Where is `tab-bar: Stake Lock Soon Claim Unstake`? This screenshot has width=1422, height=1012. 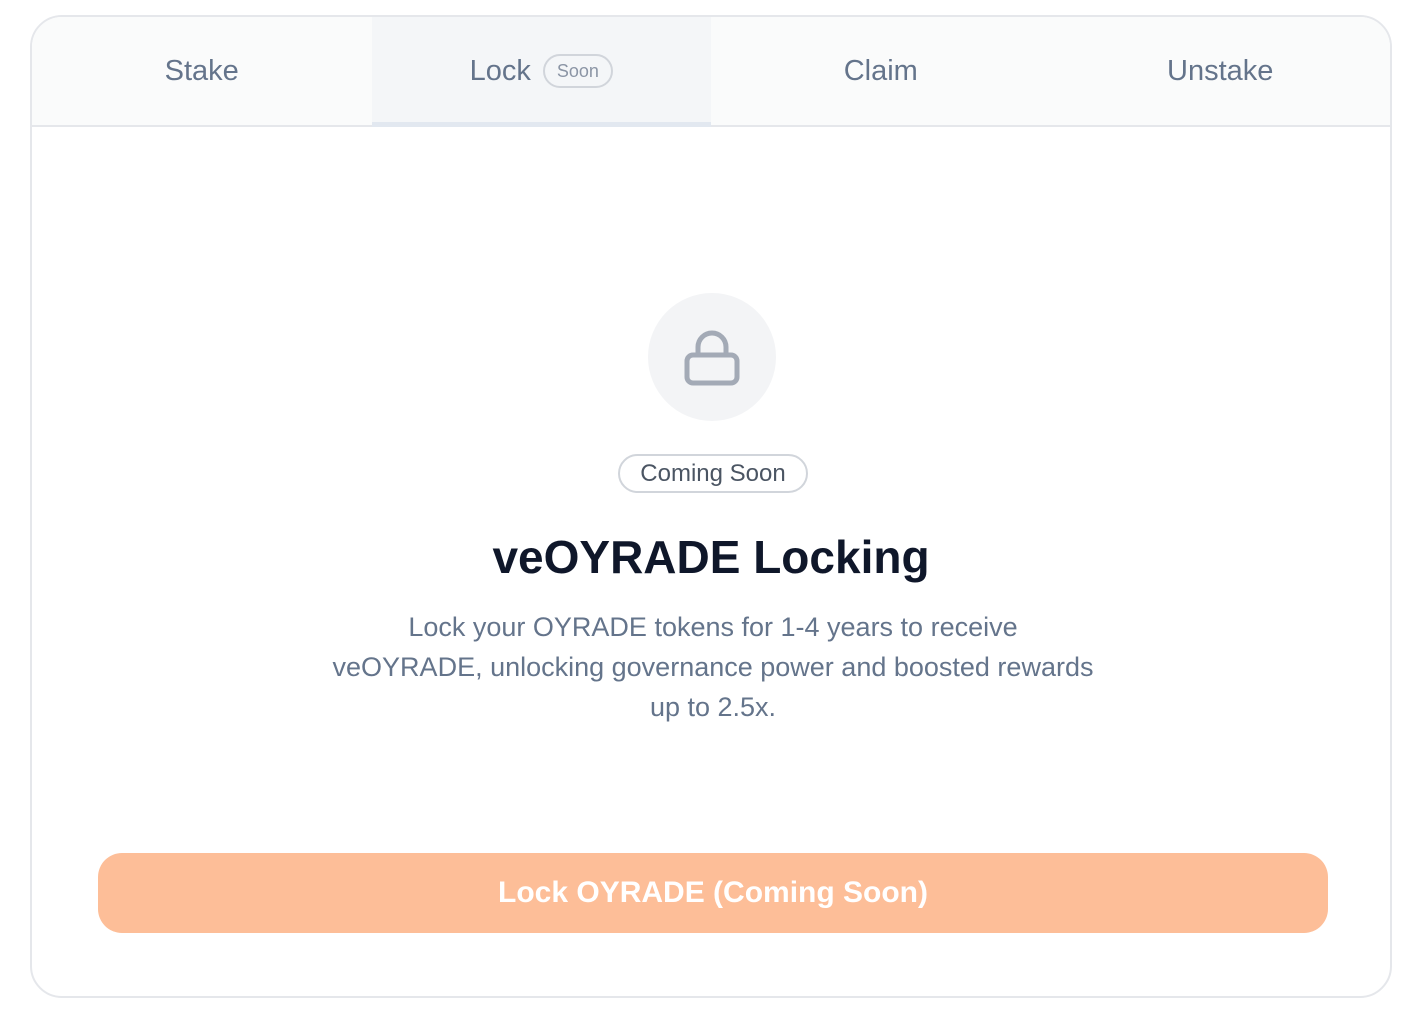
tab-bar: Stake Lock Soon Claim Unstake is located at coordinates (711, 72).